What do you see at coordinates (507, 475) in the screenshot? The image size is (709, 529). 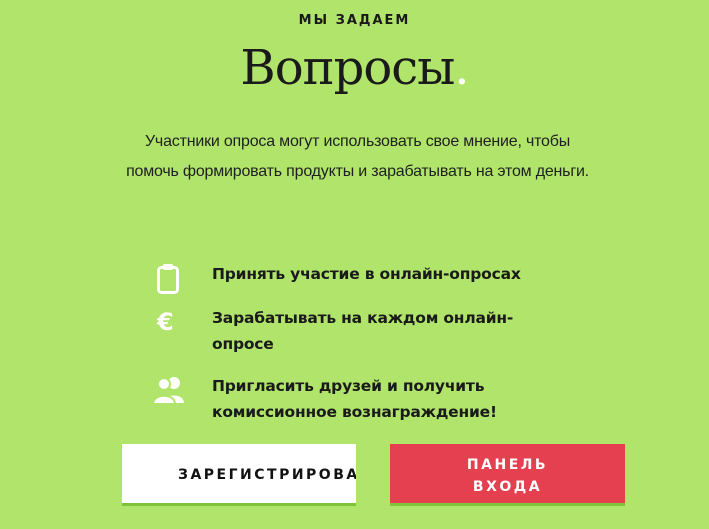 I see `login-panel-button: ПАНЕЛЬ ВХОДА` at bounding box center [507, 475].